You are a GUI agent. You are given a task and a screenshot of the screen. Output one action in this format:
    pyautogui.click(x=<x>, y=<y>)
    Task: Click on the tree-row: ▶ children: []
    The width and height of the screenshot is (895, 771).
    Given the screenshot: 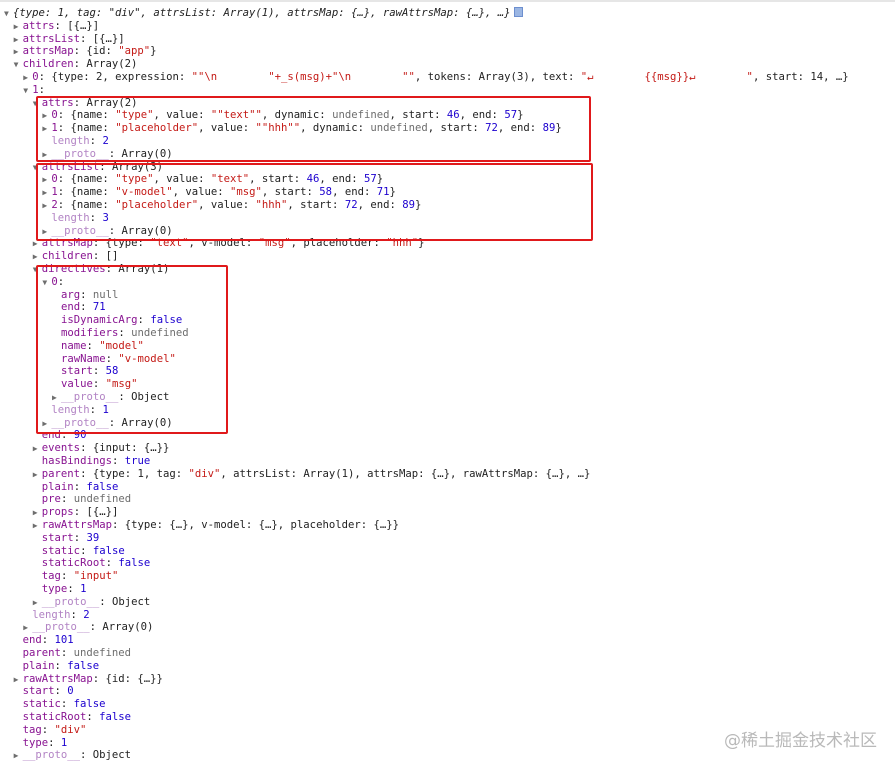 What is the action you would take?
    pyautogui.click(x=76, y=256)
    